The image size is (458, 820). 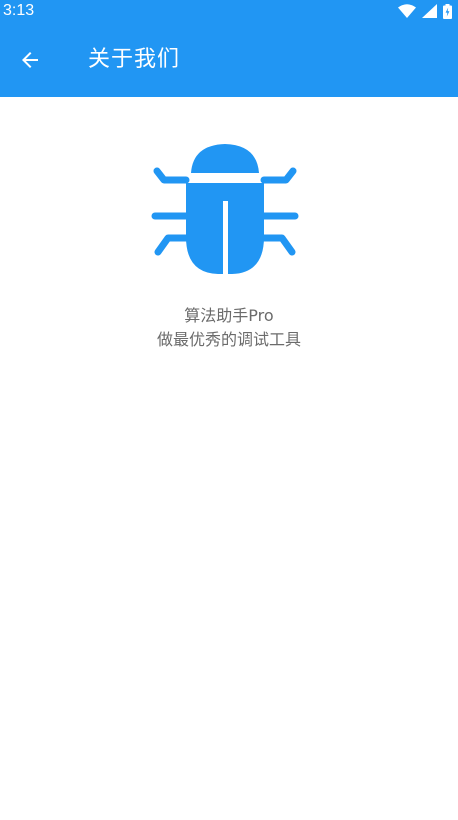 What do you see at coordinates (228, 339) in the screenshot?
I see `app-slogan: 做最优秀的调试工具` at bounding box center [228, 339].